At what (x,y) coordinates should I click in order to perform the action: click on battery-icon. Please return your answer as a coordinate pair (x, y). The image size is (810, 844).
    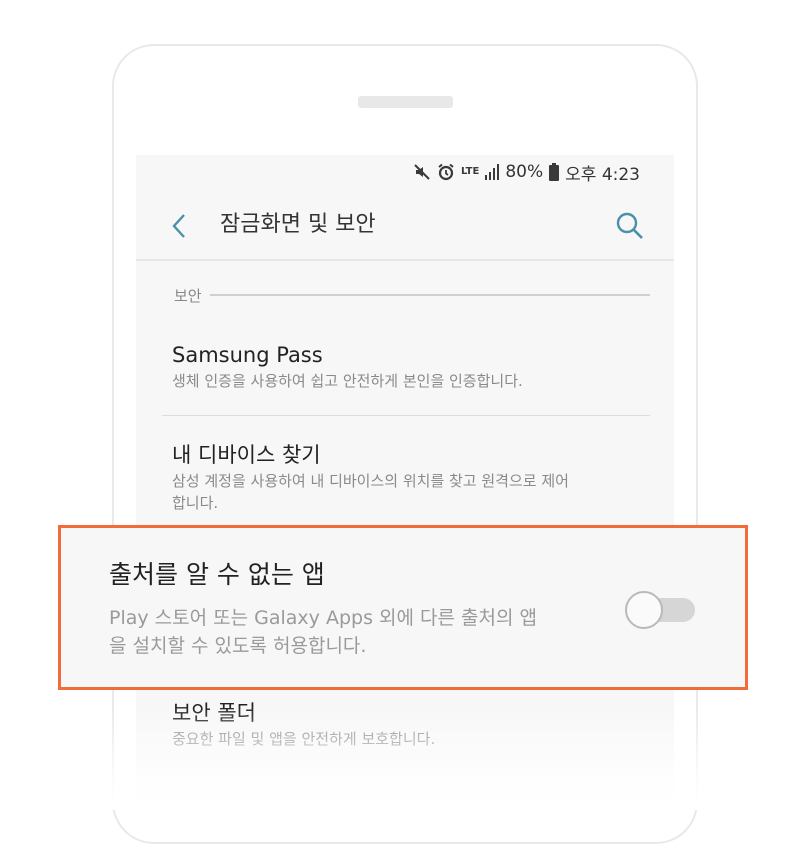
    Looking at the image, I should click on (554, 172).